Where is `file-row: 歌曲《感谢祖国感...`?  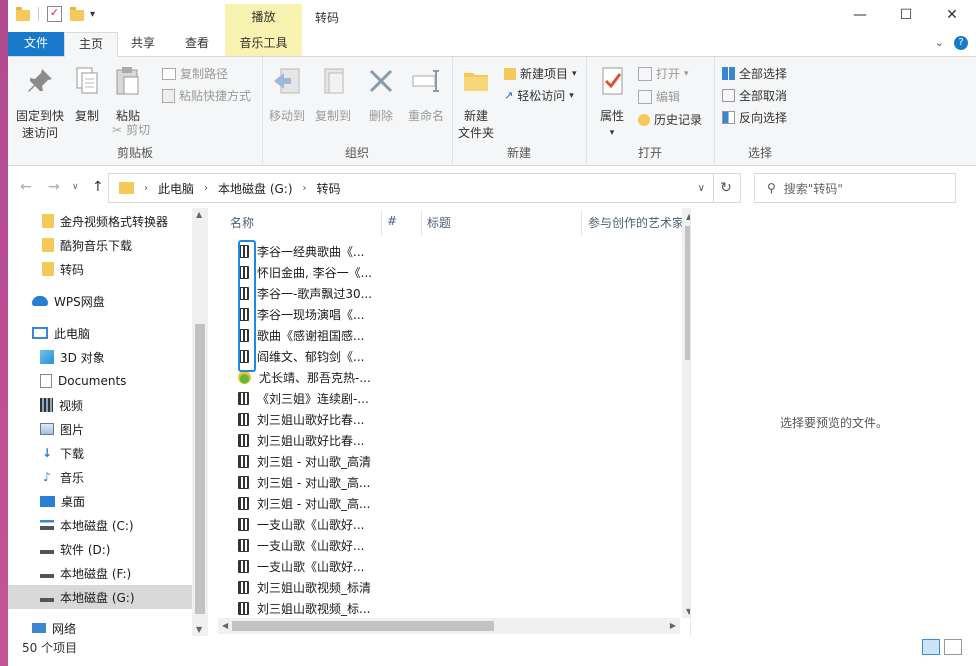 file-row: 歌曲《感谢祖国感... is located at coordinates (458, 335).